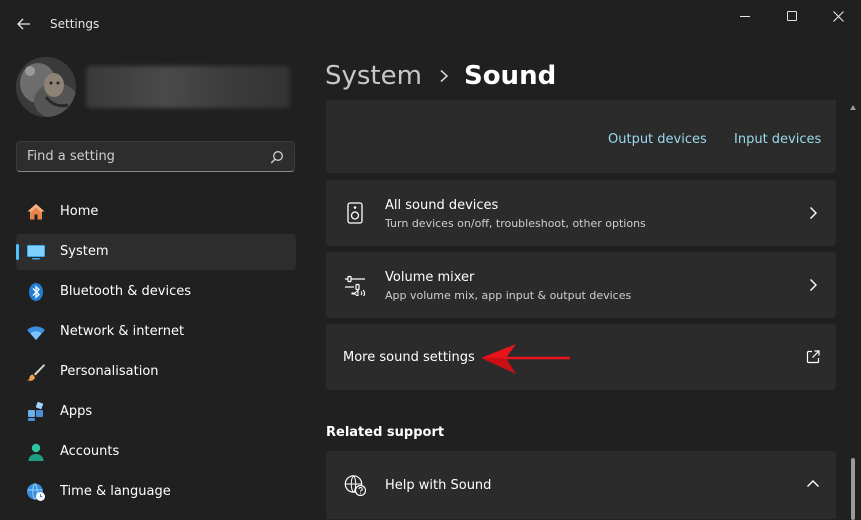 The width and height of the screenshot is (861, 520). I want to click on sidebar-item-system: System, so click(156, 252).